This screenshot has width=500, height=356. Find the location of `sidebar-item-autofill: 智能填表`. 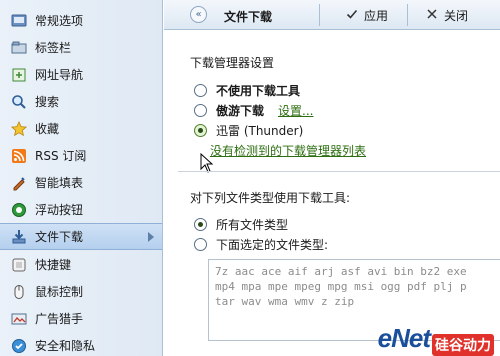

sidebar-item-autofill: 智能填表 is located at coordinates (81, 182).